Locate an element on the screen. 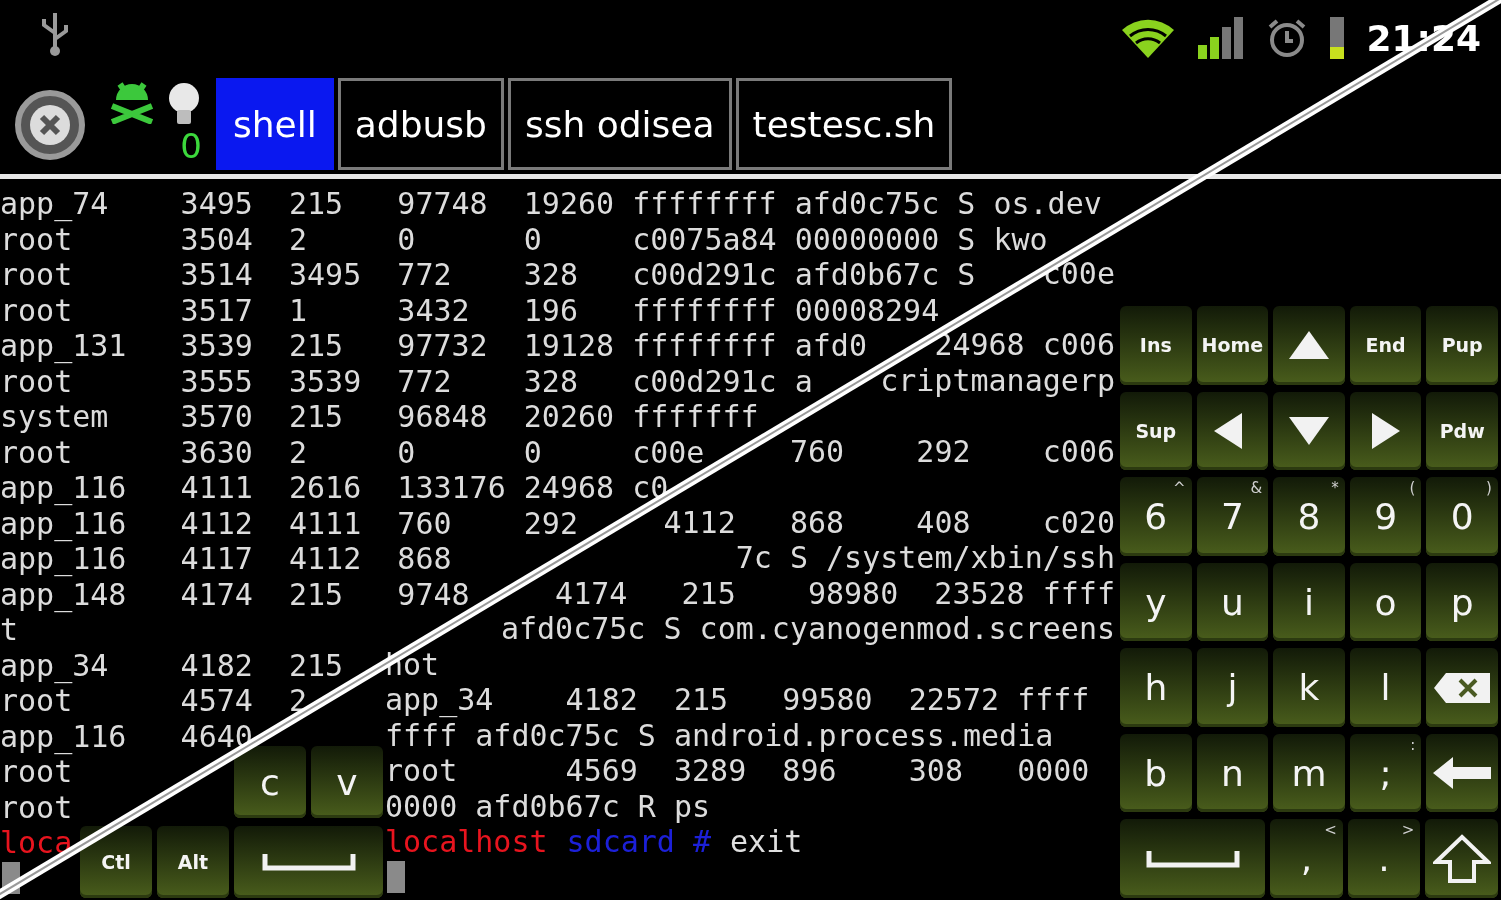  terminal-line: root 3555 3539 772 328 c00d291c a is located at coordinates (406, 381).